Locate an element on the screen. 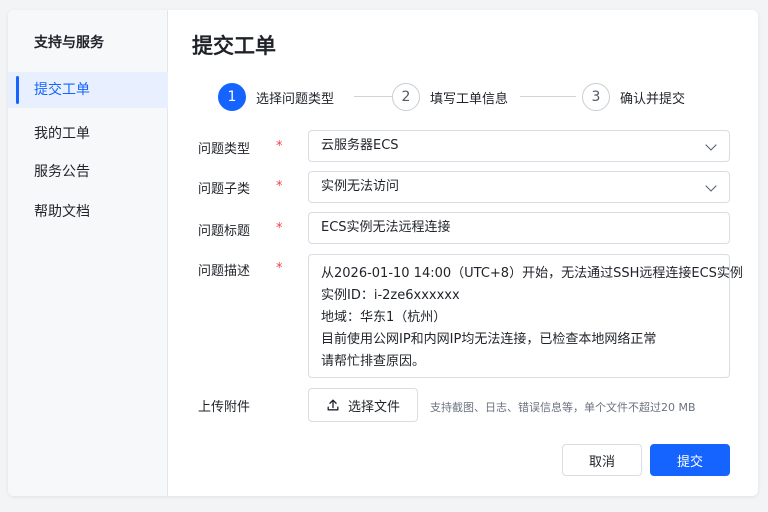 The image size is (768, 512). step-3: 3 确认并提交 is located at coordinates (633, 97).